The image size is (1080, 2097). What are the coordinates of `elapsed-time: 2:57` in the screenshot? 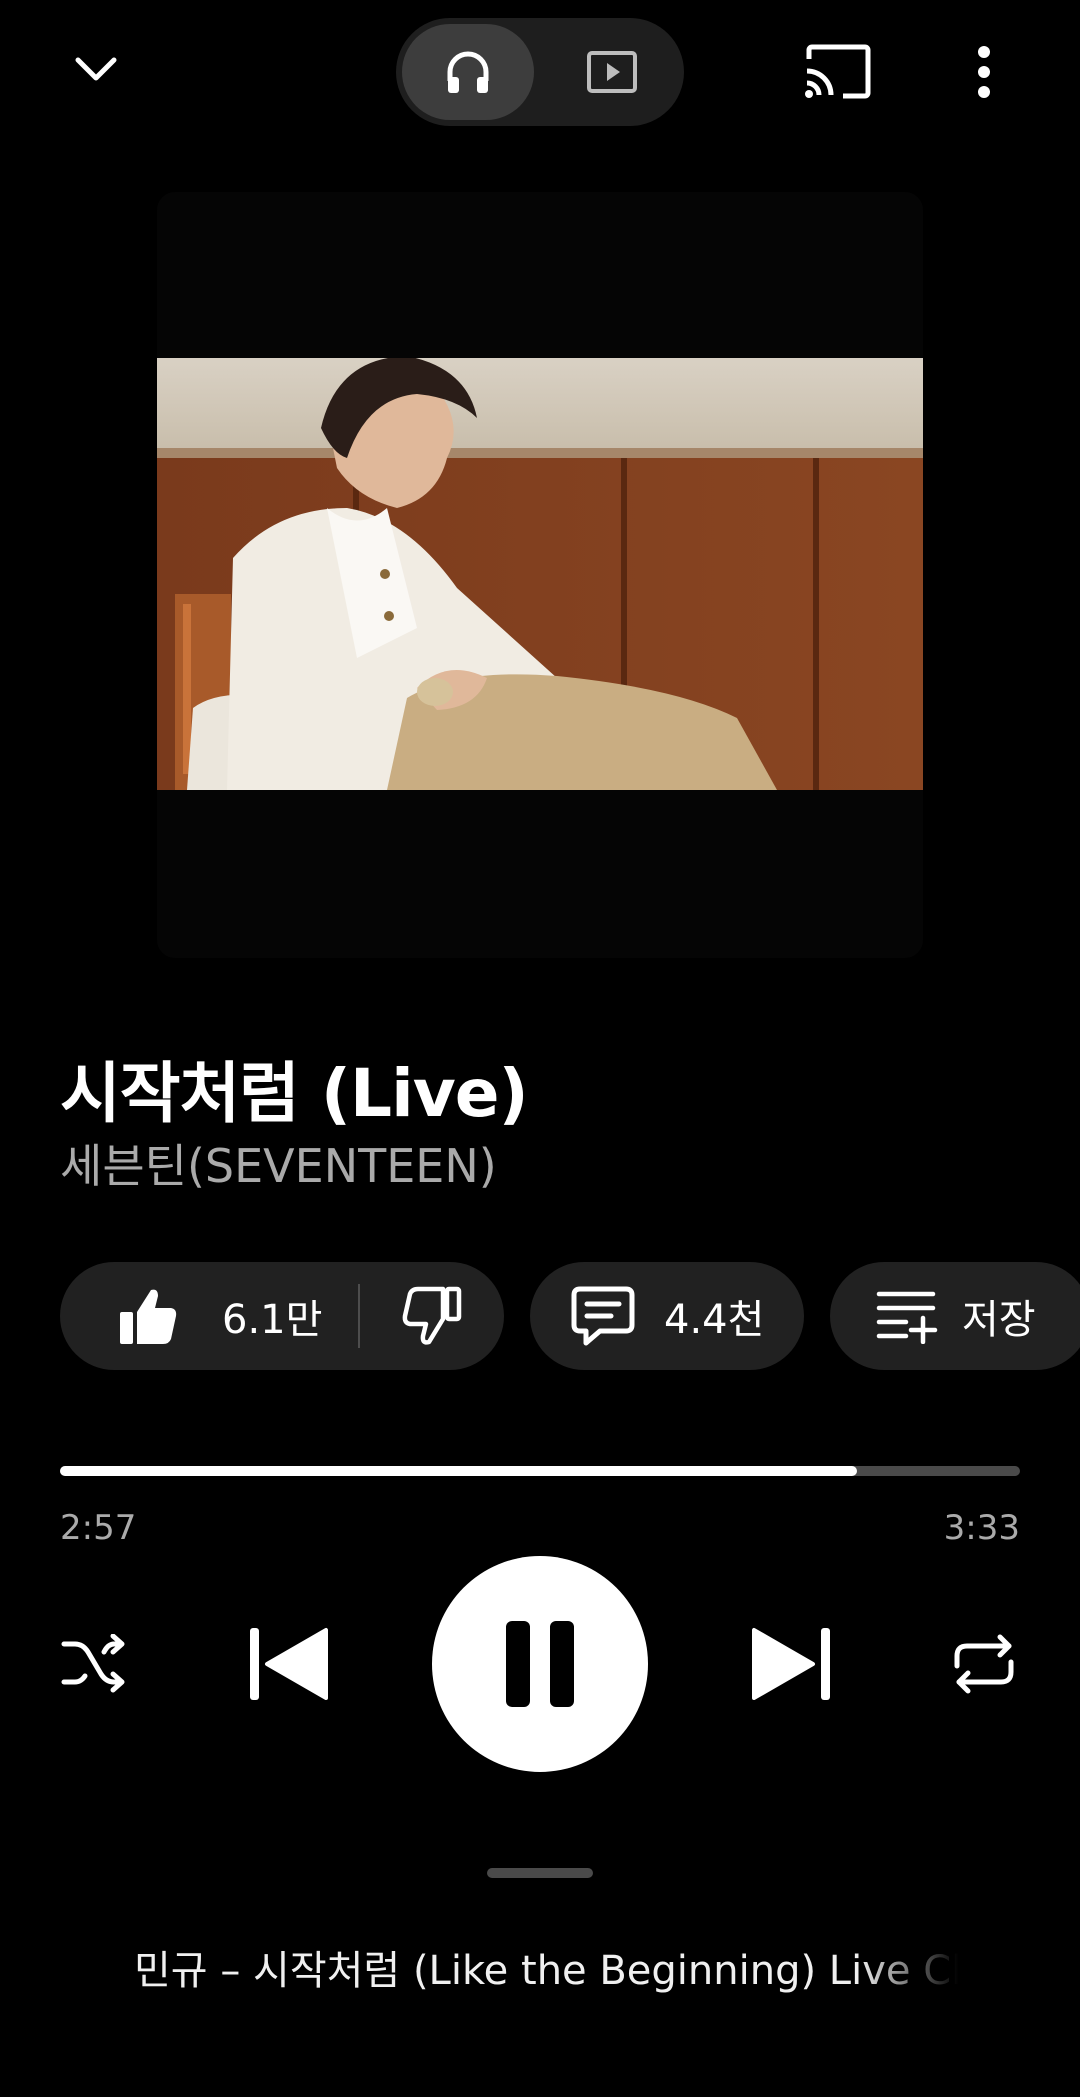 It's located at (98, 1528).